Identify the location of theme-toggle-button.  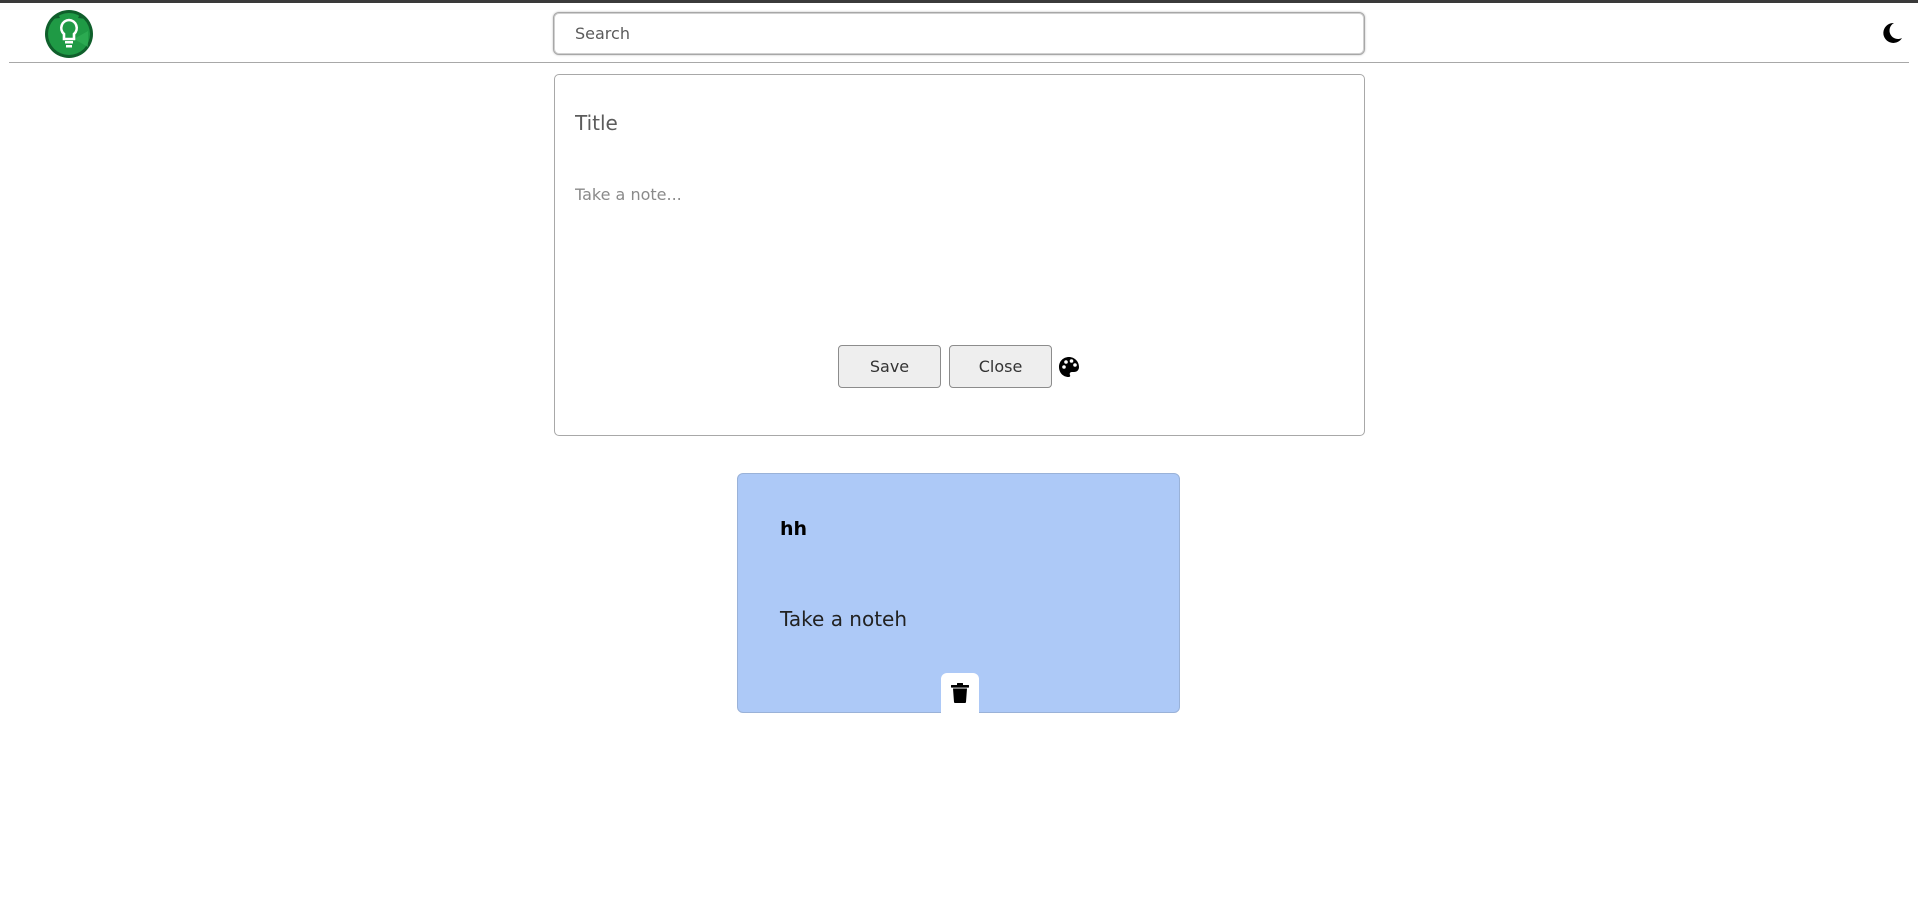
(1892, 33).